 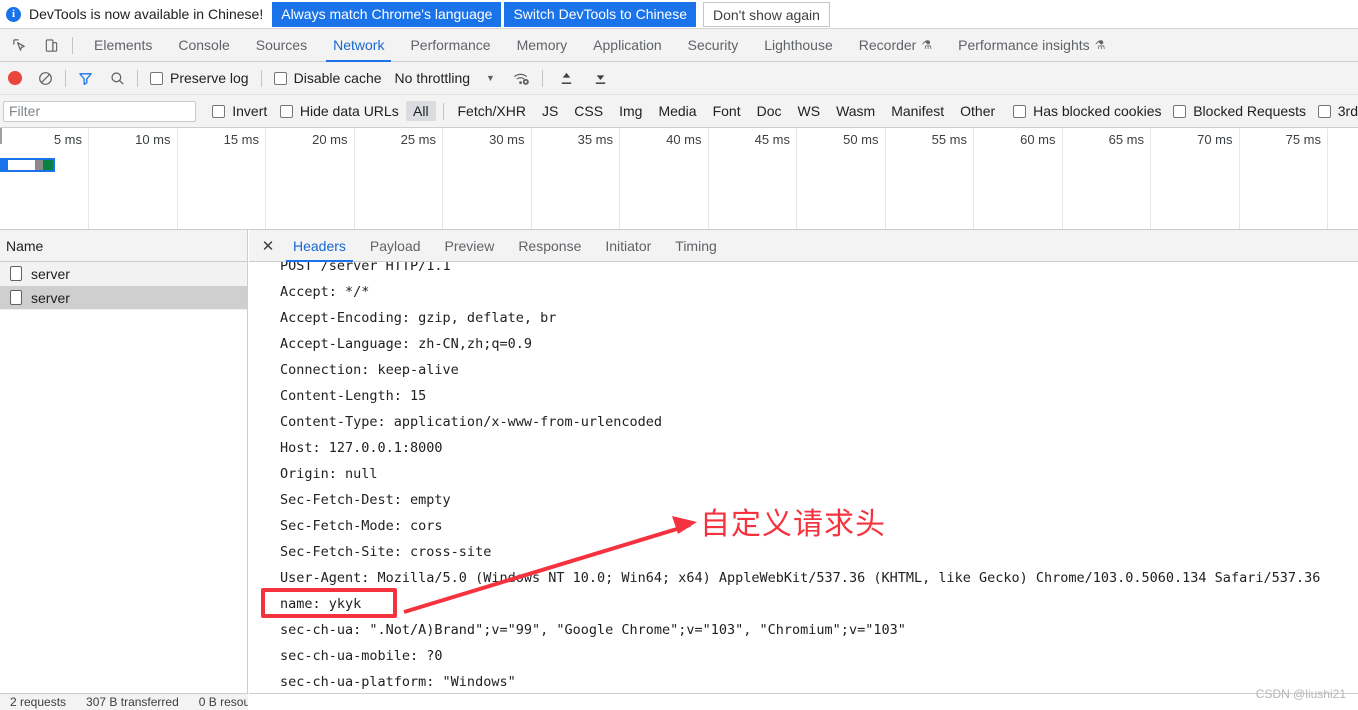 What do you see at coordinates (361, 656) in the screenshot?
I see `header-line: sec-ch-ua-mobile: ?0` at bounding box center [361, 656].